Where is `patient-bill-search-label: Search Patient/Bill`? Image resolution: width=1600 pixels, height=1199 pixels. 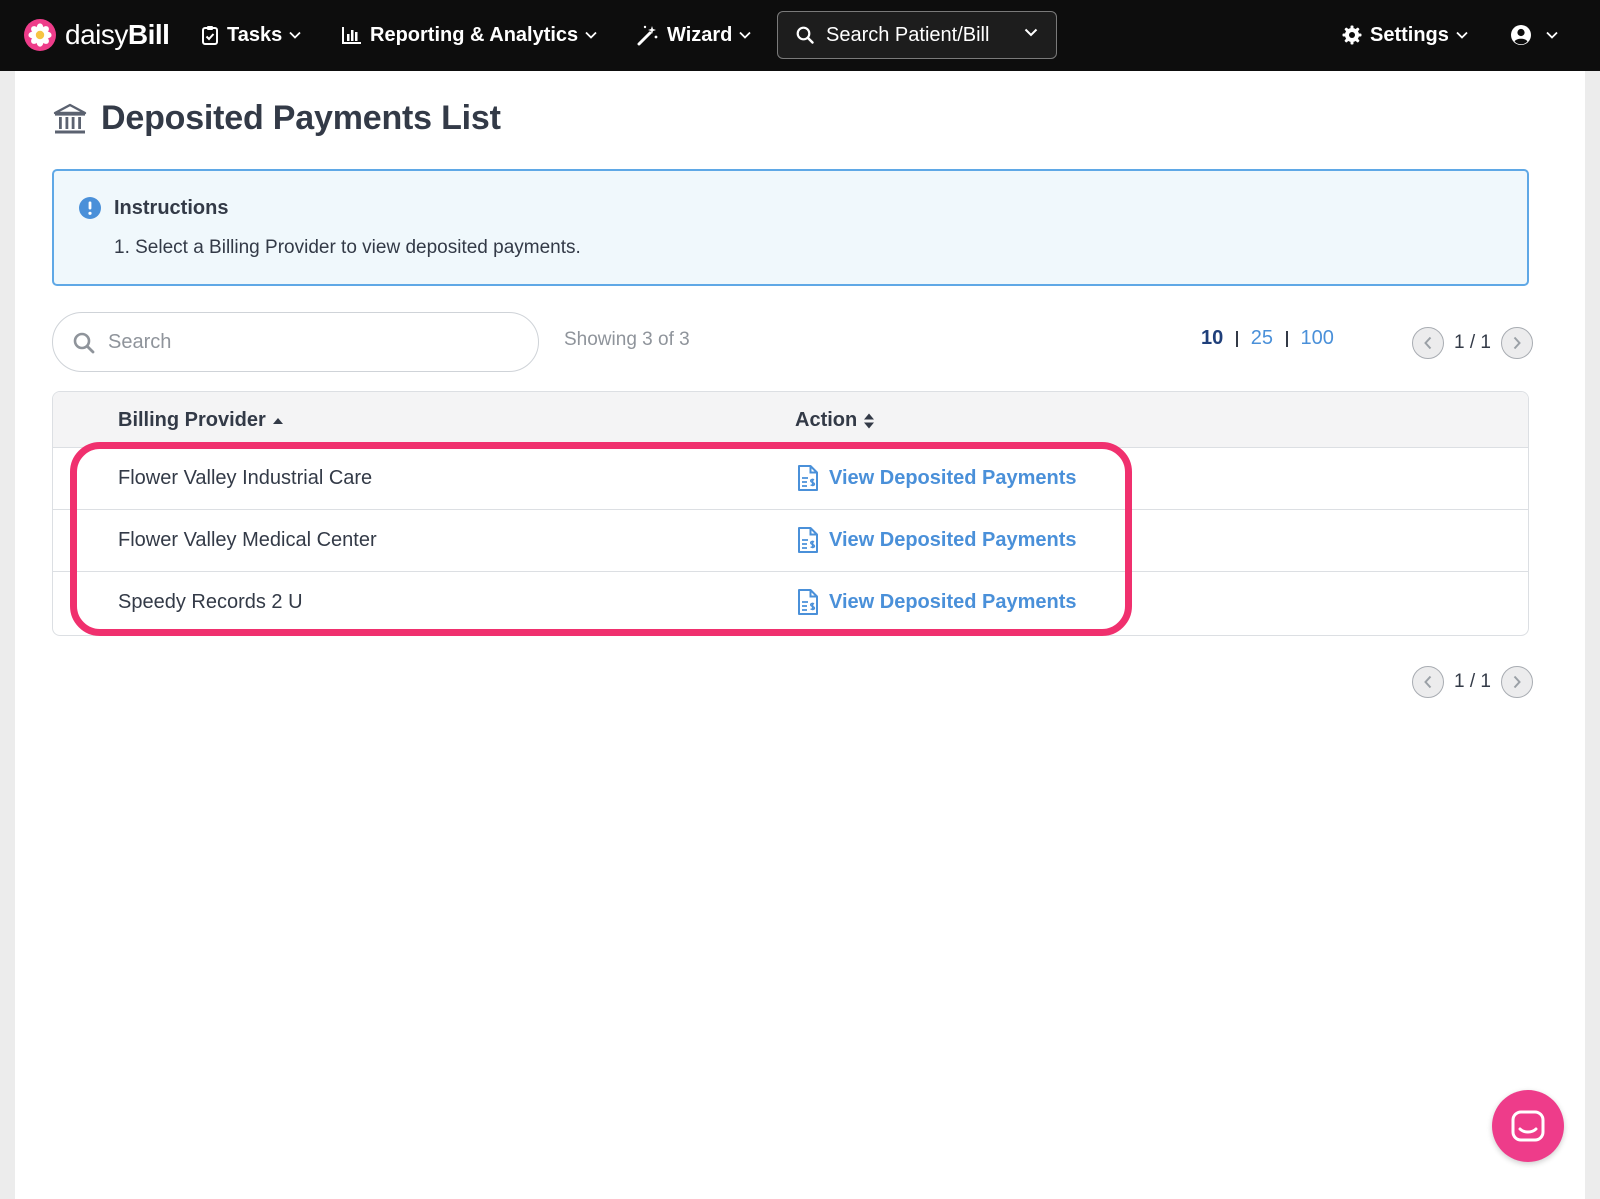
patient-bill-search-label: Search Patient/Bill is located at coordinates (908, 34).